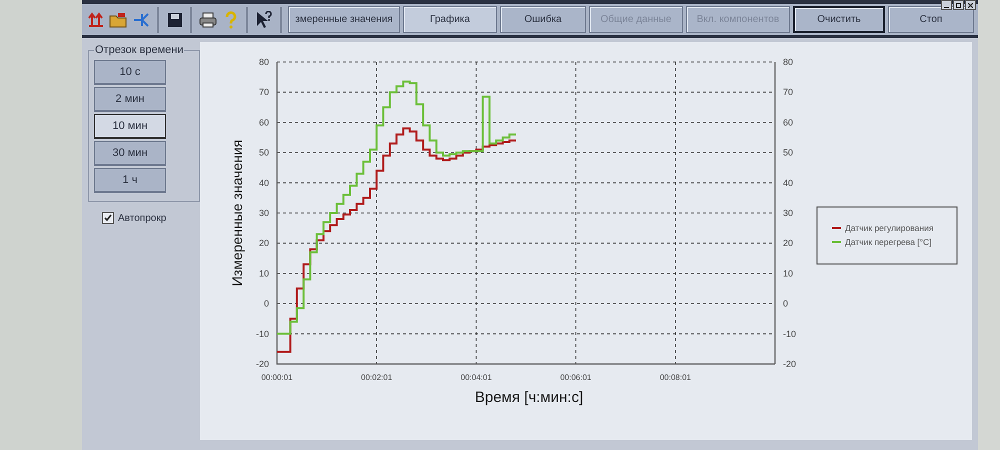 The height and width of the screenshot is (450, 1000). What do you see at coordinates (130, 99) in the screenshot?
I see `range-button: 2 мин` at bounding box center [130, 99].